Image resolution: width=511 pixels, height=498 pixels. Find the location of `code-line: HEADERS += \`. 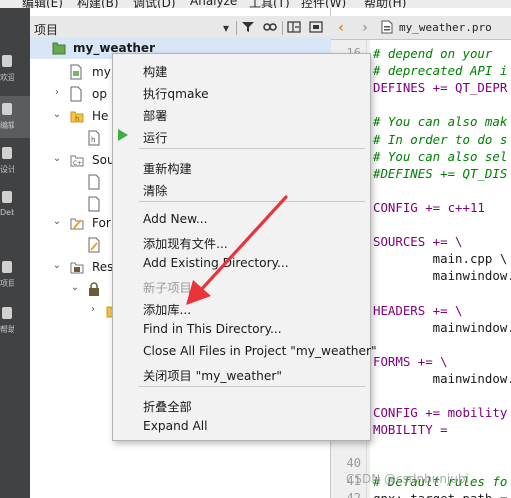

code-line: HEADERS += \ is located at coordinates (418, 310).